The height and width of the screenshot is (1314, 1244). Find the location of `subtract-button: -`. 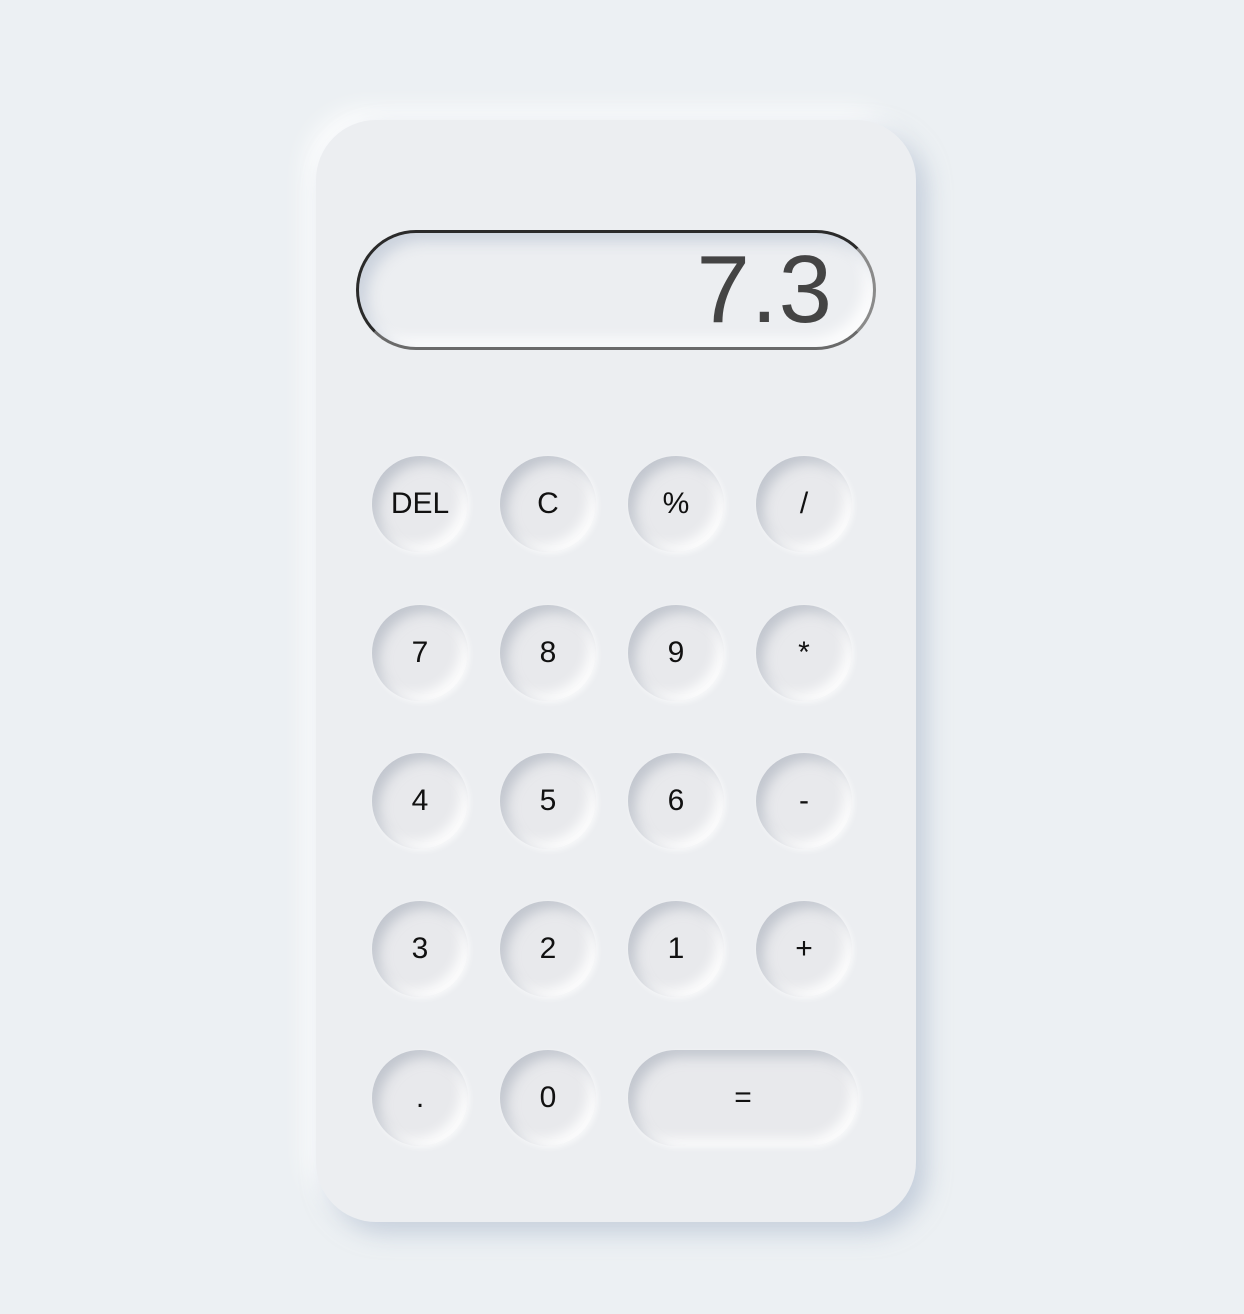

subtract-button: - is located at coordinates (804, 801).